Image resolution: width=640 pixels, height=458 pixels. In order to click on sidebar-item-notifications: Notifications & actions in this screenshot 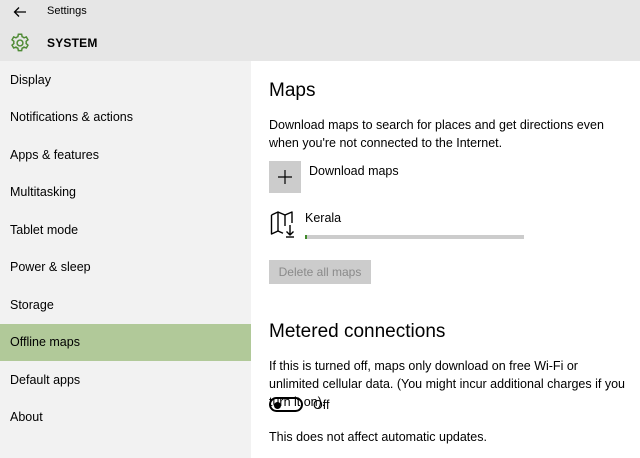, I will do `click(125, 117)`.